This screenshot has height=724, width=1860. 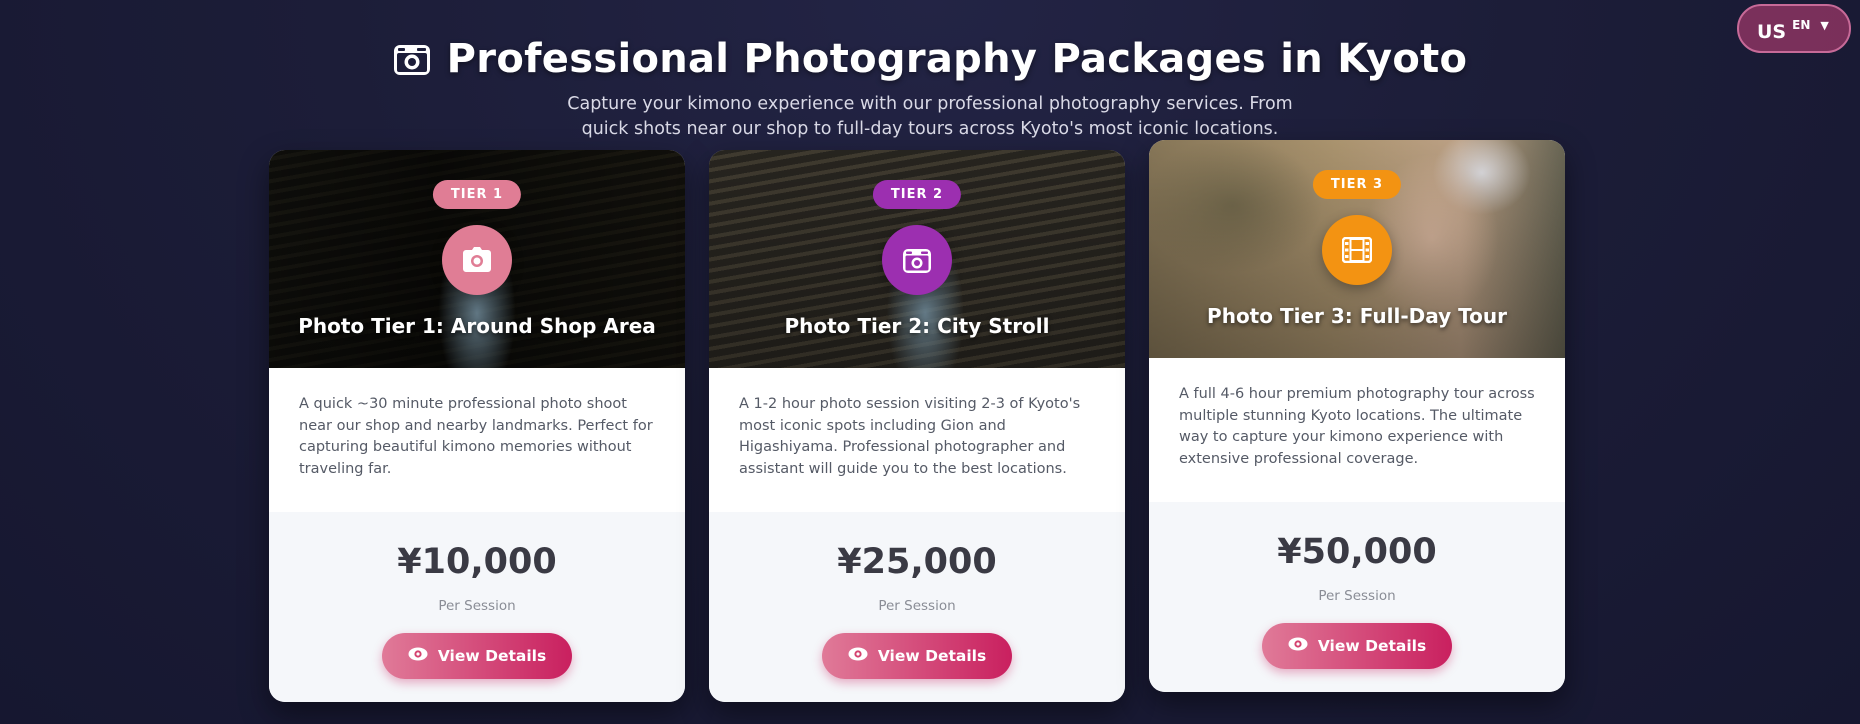 I want to click on chevron-down-icon: ▼, so click(x=1824, y=25).